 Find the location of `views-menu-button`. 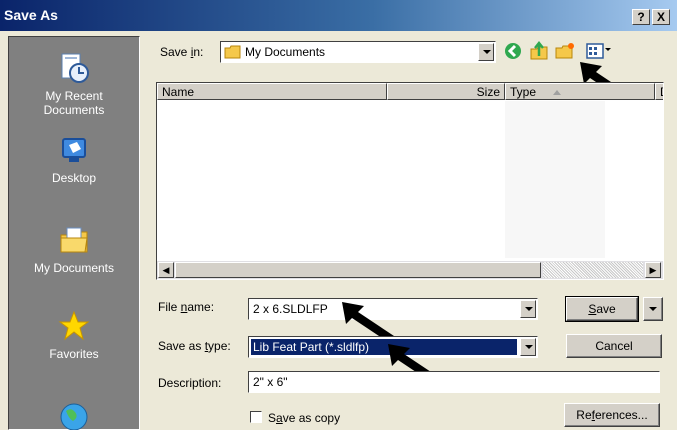

views-menu-button is located at coordinates (599, 51).